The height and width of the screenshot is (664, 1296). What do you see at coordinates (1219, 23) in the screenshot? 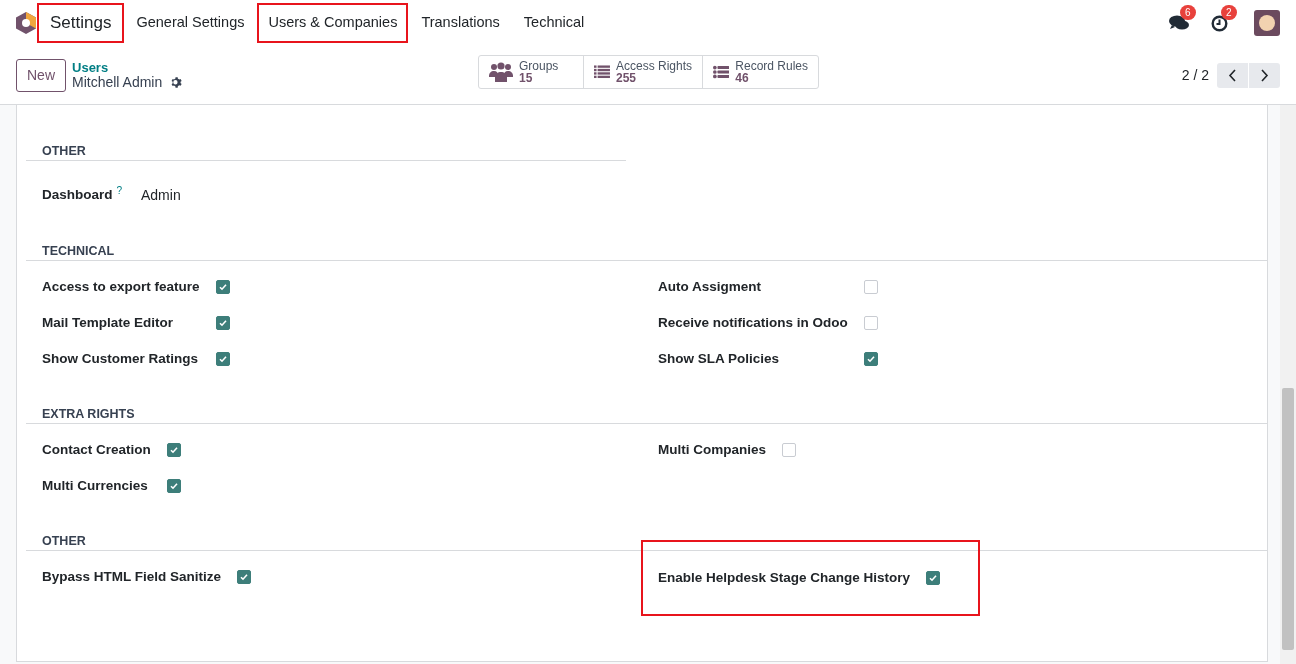
I see `clock-icon` at bounding box center [1219, 23].